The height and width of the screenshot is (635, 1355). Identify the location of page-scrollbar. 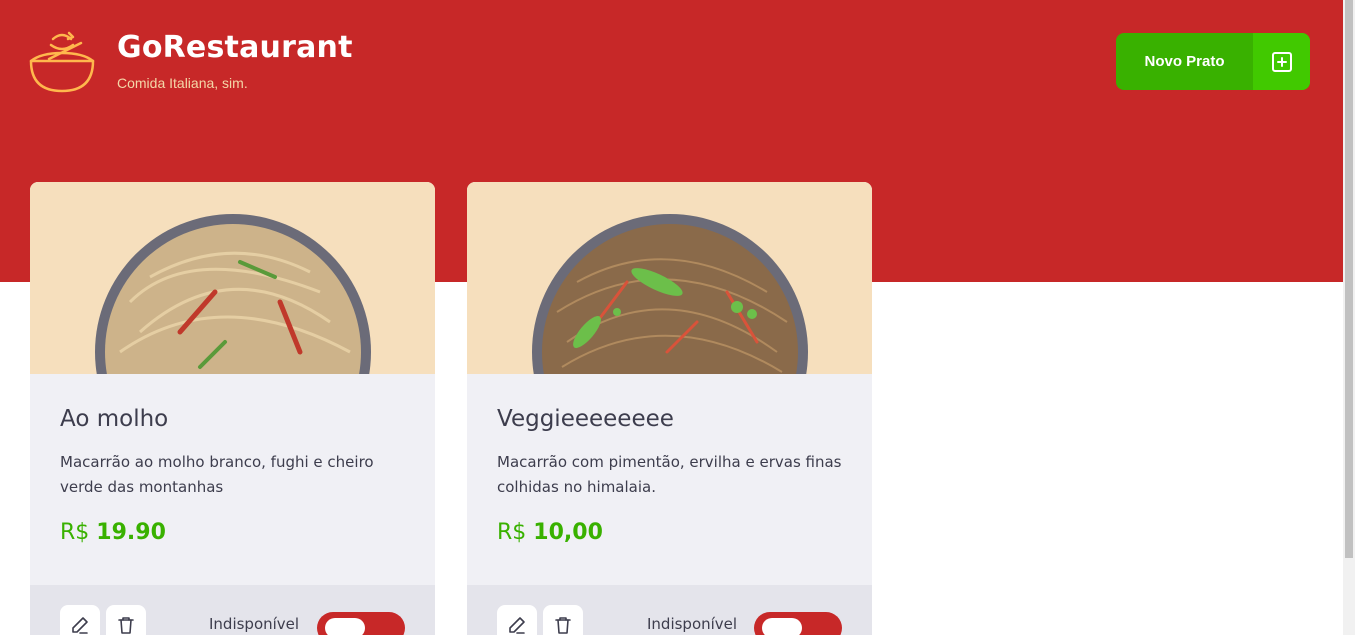
(1349, 317).